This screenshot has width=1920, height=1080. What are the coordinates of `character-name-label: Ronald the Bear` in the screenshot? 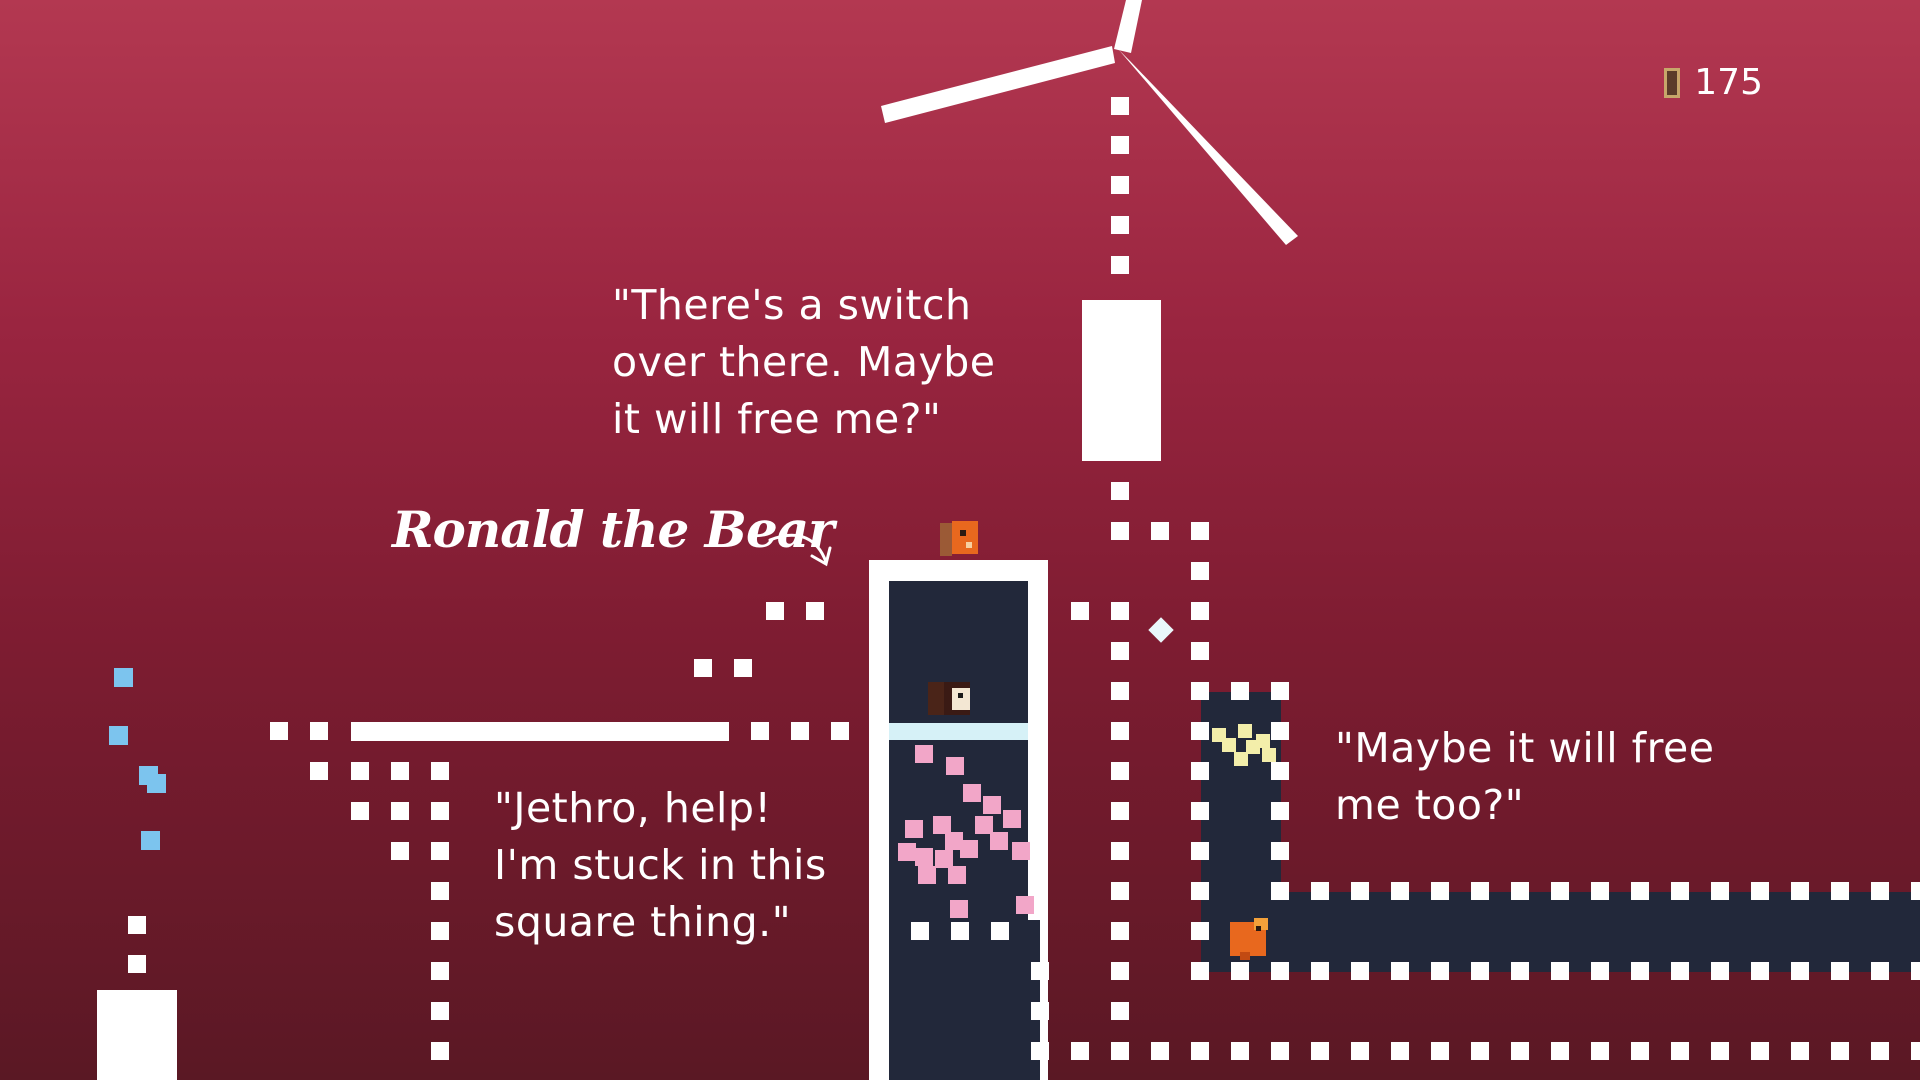 It's located at (613, 529).